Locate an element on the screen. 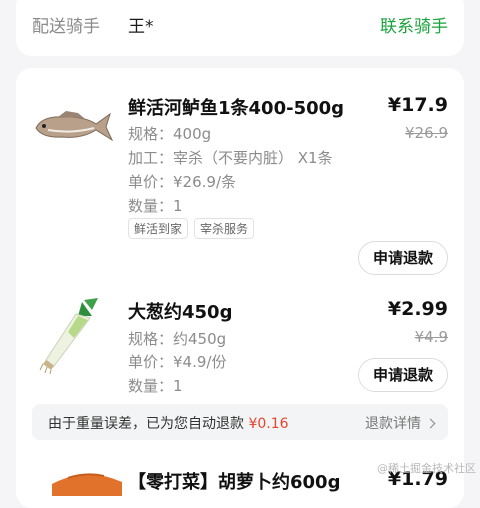  watermark: @稀土掘金技术社区 is located at coordinates (426, 468).